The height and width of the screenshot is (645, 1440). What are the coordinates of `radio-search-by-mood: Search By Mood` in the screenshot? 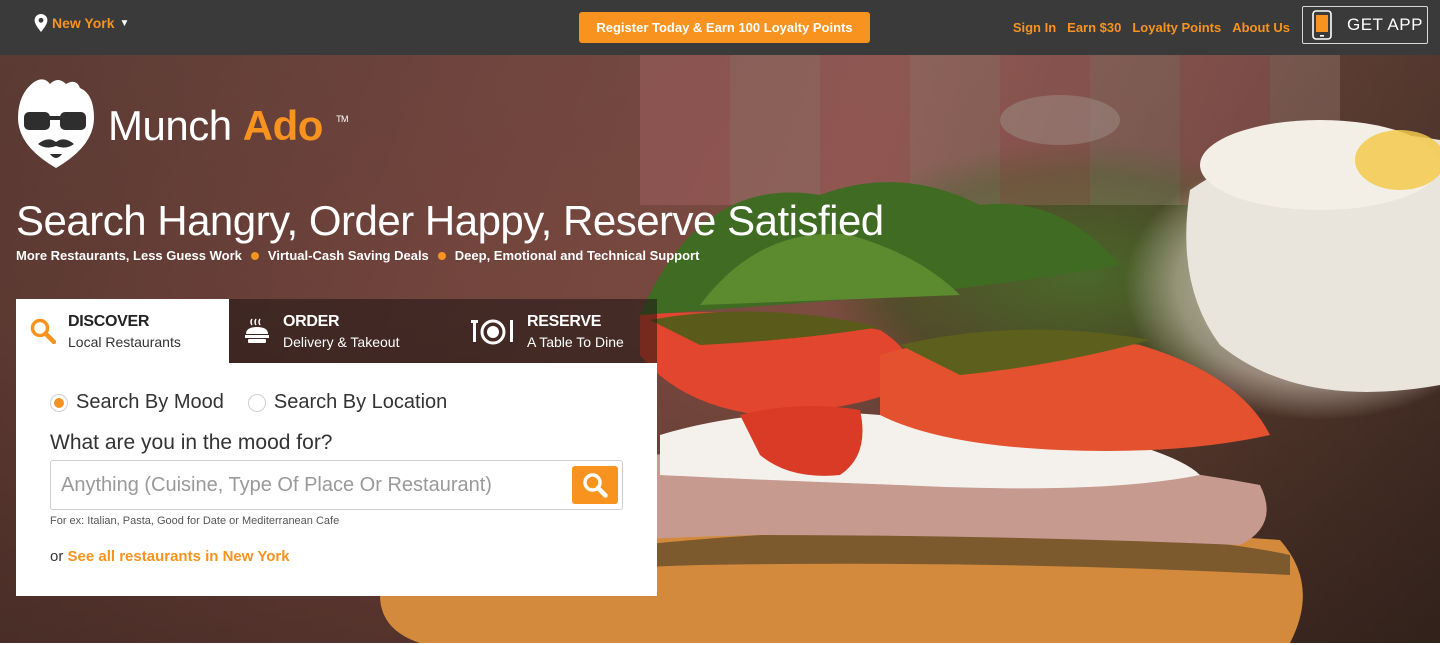 It's located at (137, 402).